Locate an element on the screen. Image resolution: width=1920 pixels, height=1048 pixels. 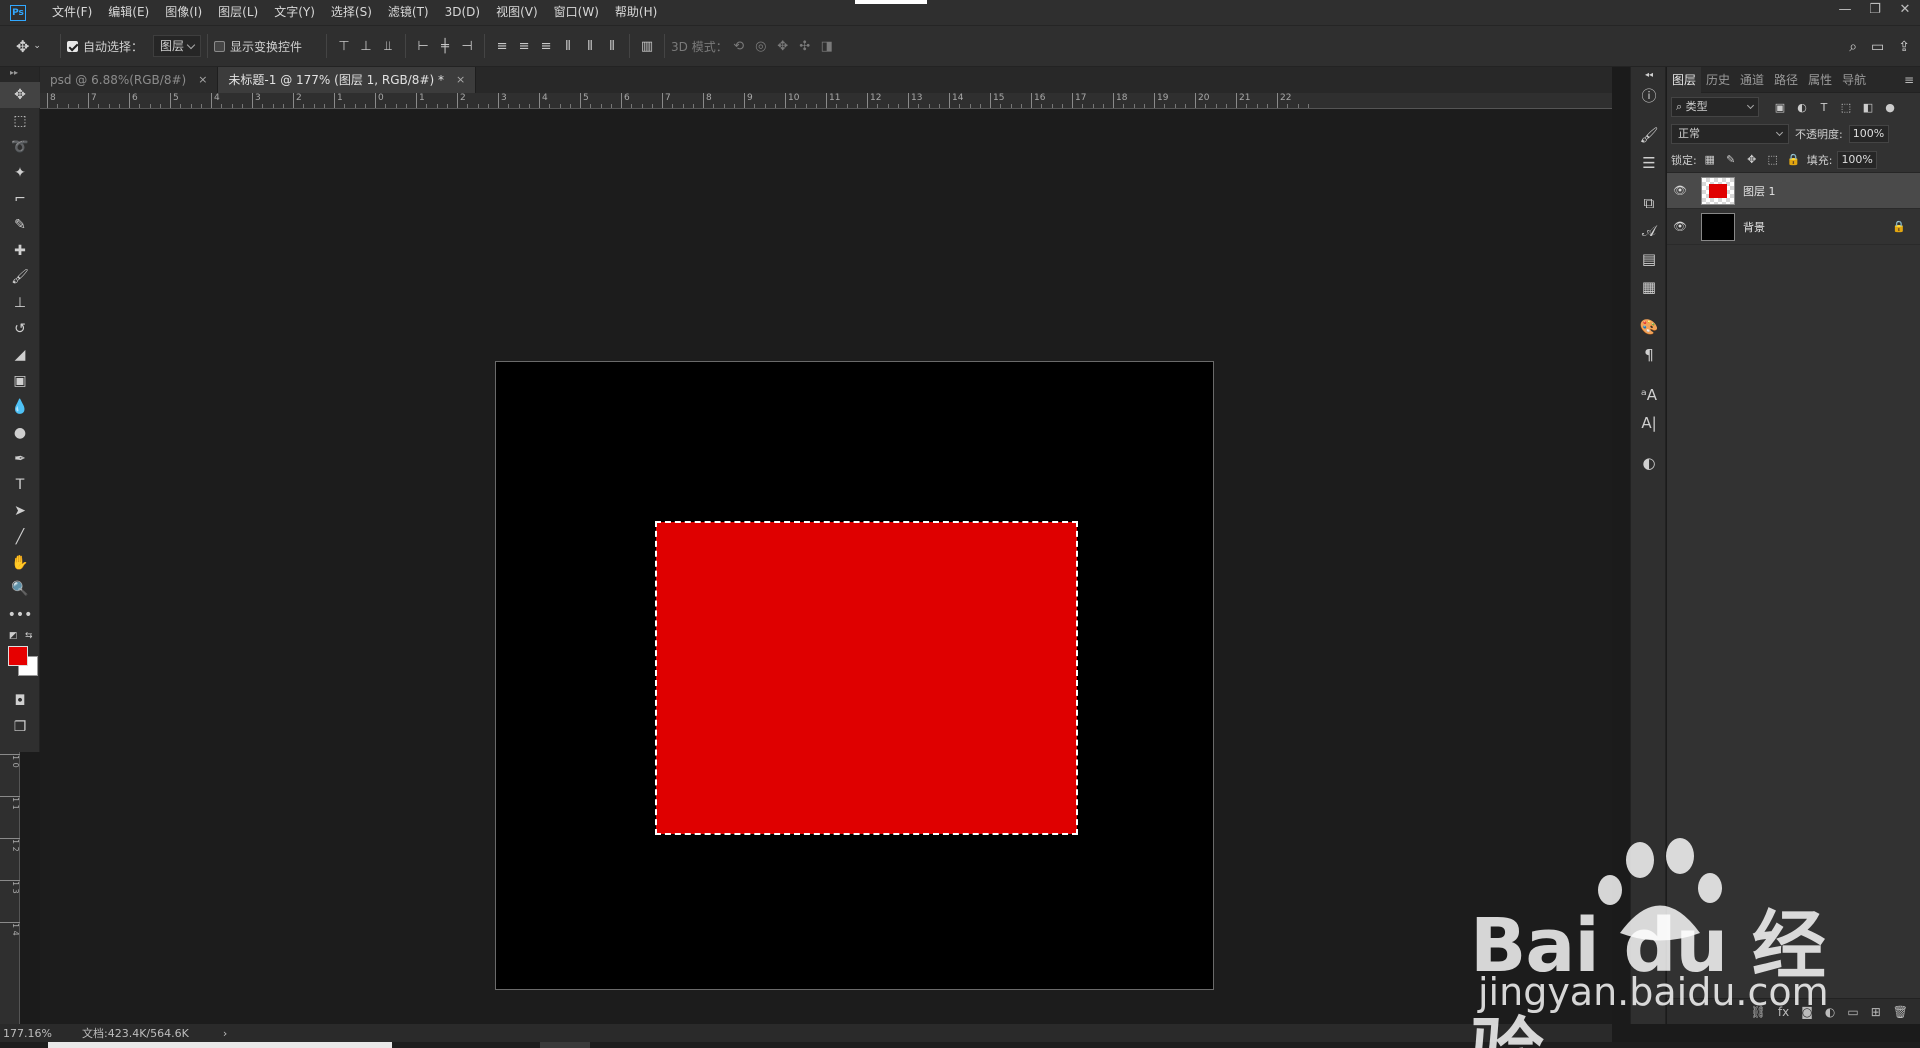
menu-window: 窗口(W) is located at coordinates (576, 12).